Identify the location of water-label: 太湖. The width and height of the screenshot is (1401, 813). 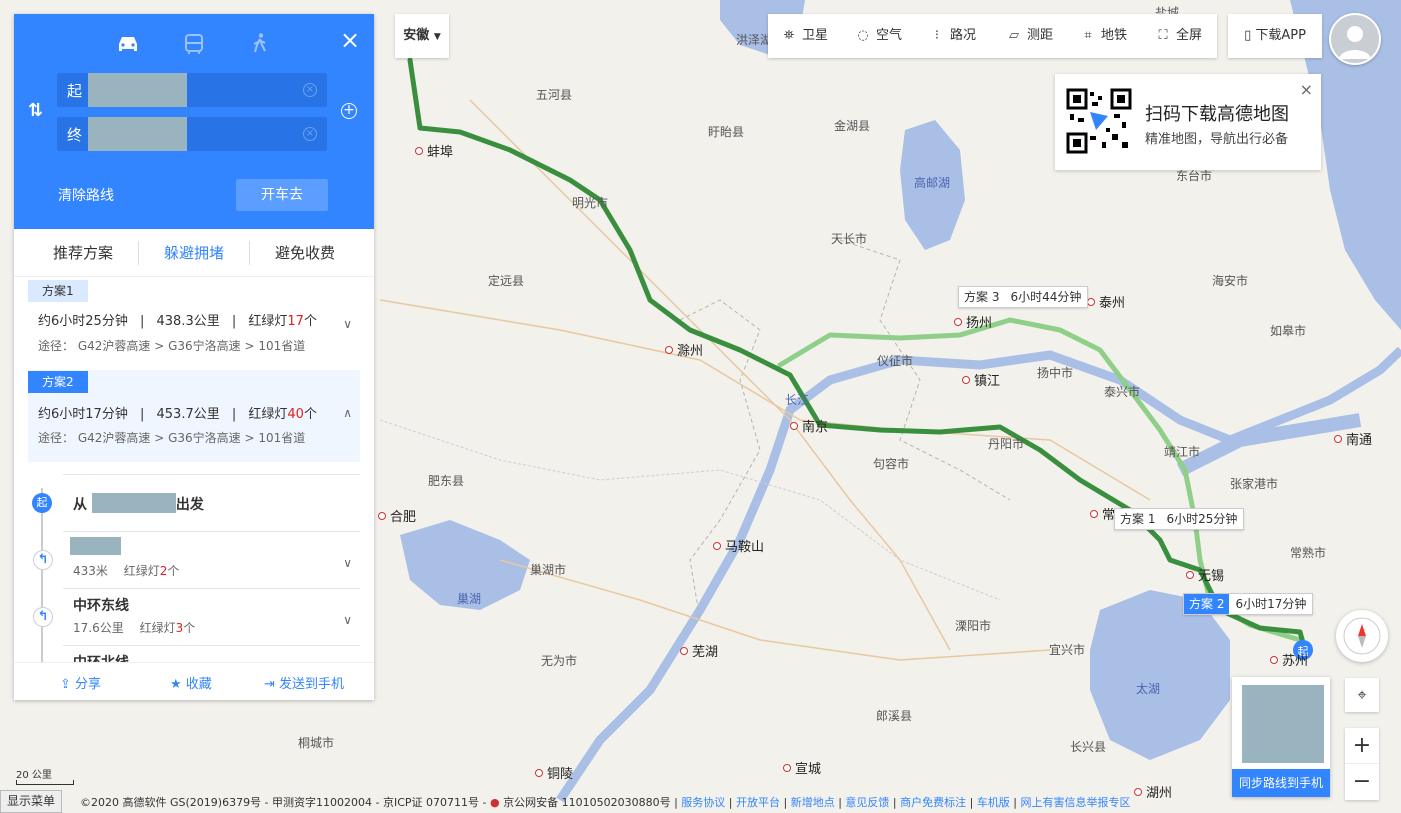
(1148, 689).